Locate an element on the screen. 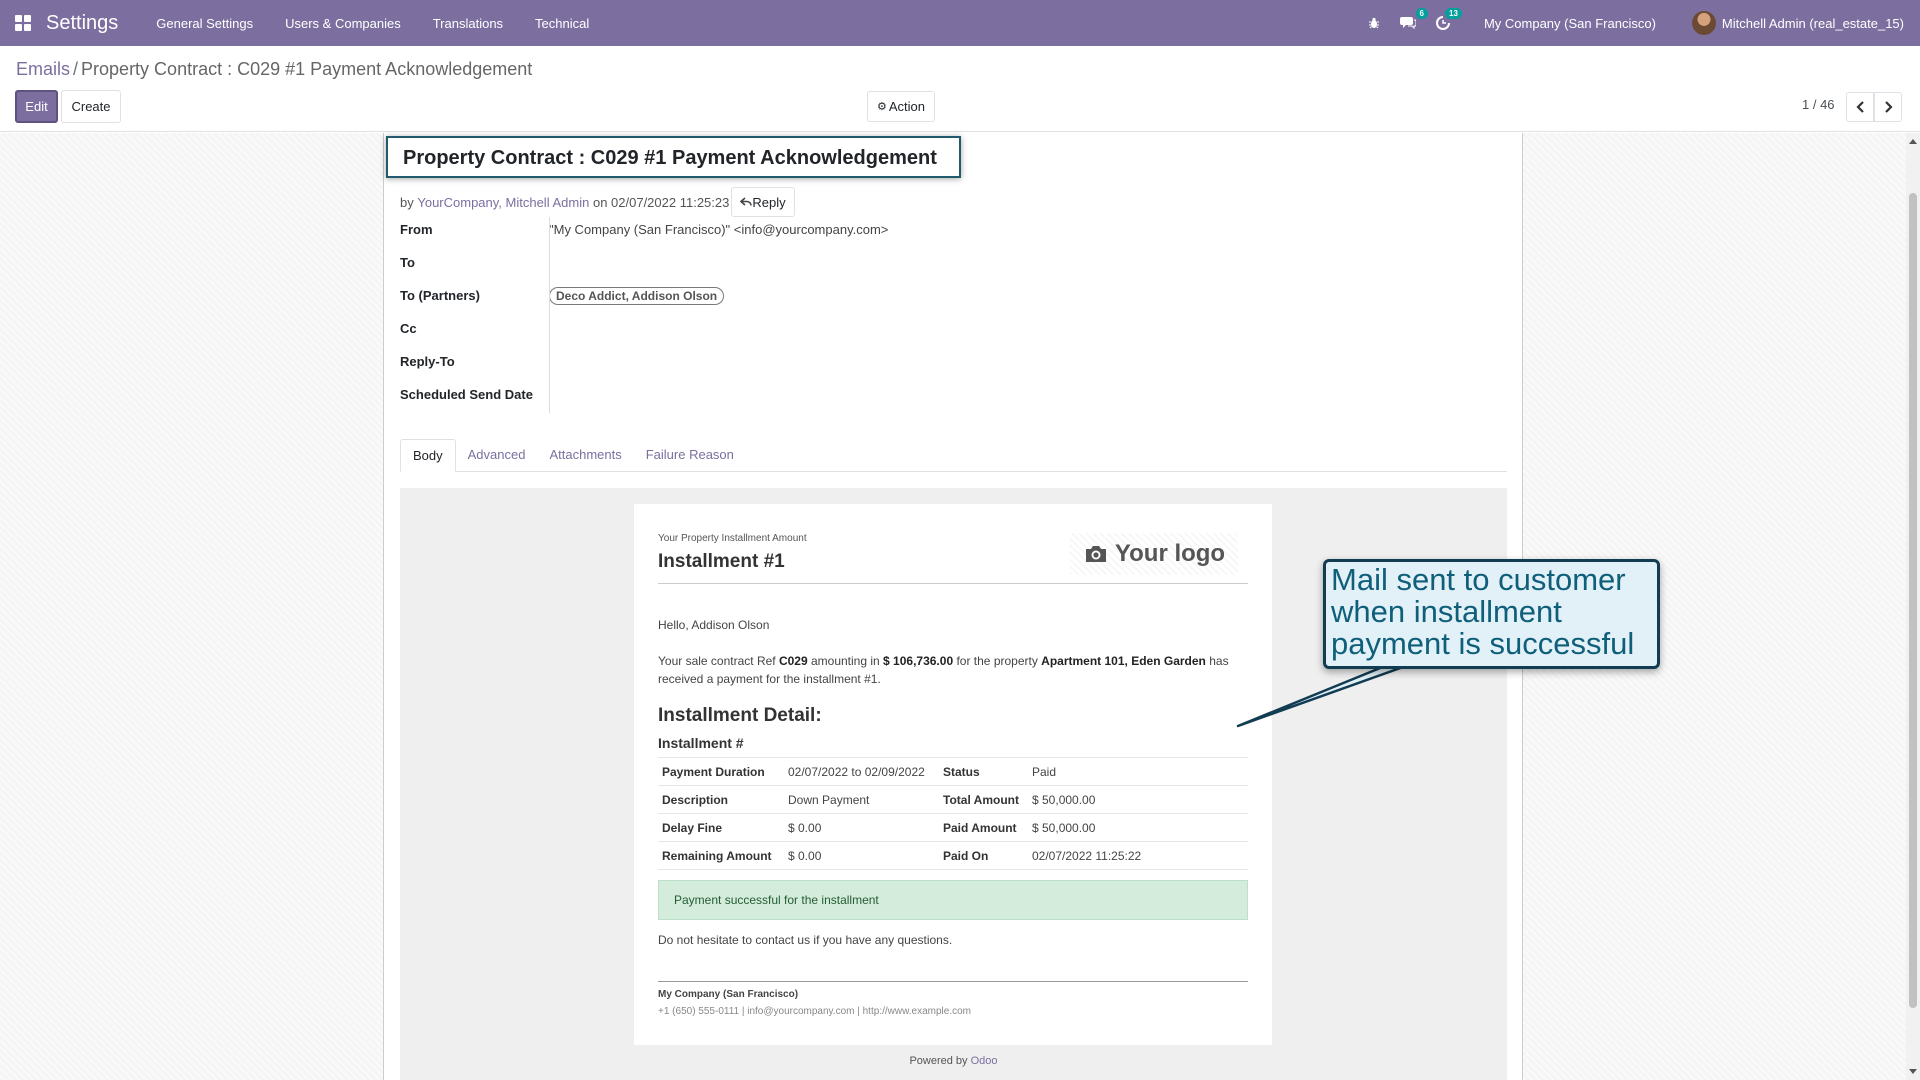  reply-arrow-icon is located at coordinates (746, 201).